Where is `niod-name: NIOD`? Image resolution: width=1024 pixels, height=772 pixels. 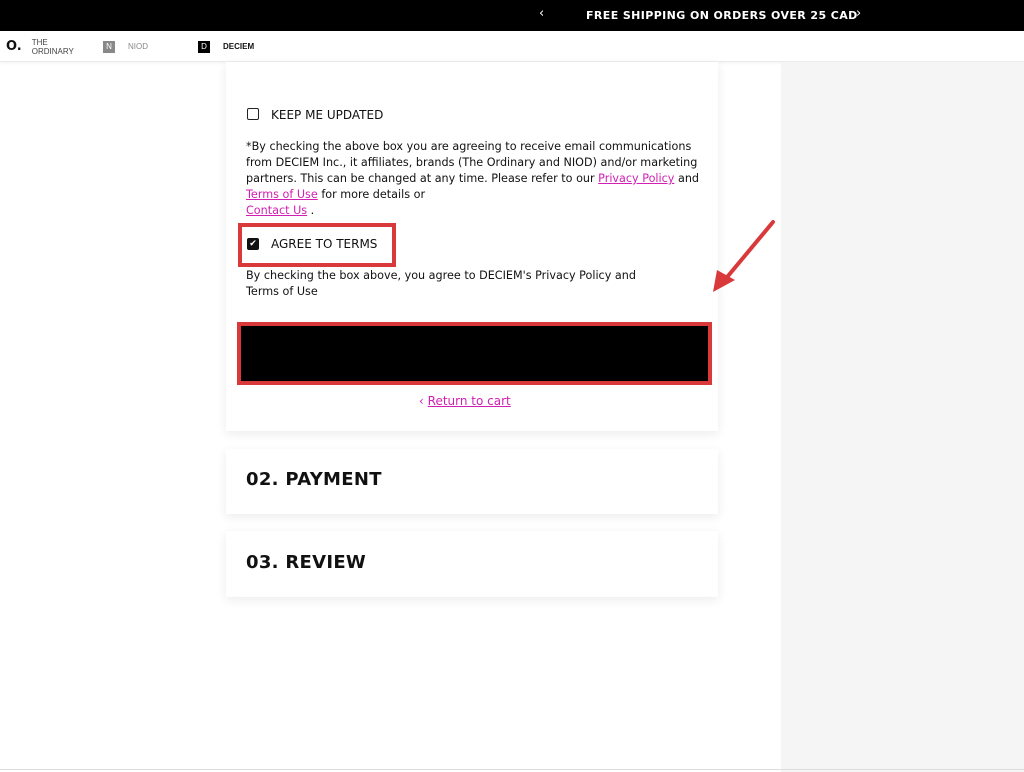 niod-name: NIOD is located at coordinates (138, 46).